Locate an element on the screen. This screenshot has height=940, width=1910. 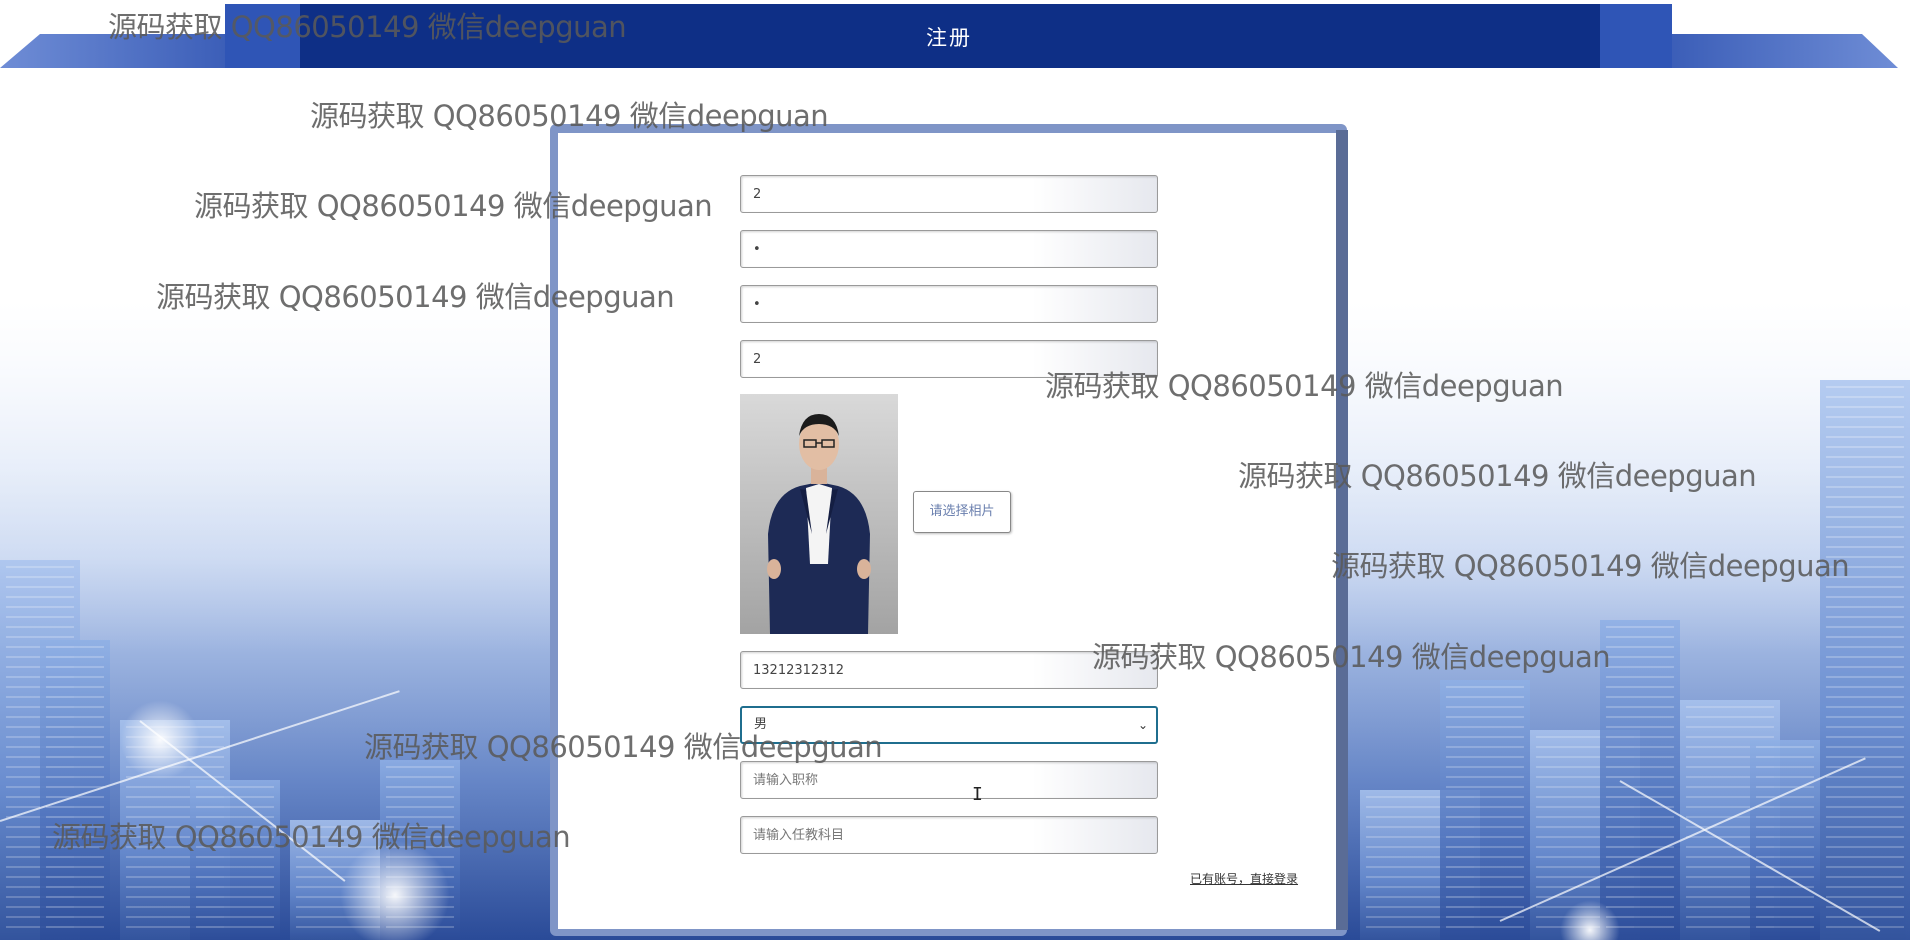
page-title: 注册 is located at coordinates (949, 38).